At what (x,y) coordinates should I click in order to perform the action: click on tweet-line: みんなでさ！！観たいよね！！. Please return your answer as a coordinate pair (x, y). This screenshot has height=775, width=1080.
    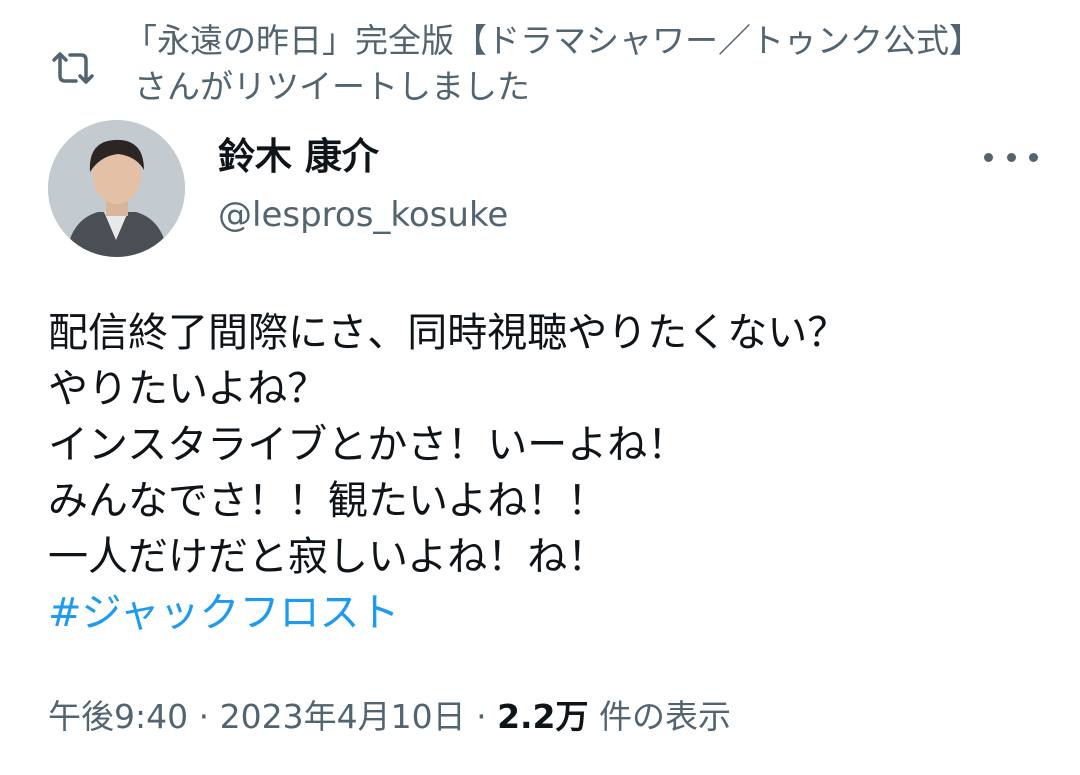
    Looking at the image, I should click on (328, 501).